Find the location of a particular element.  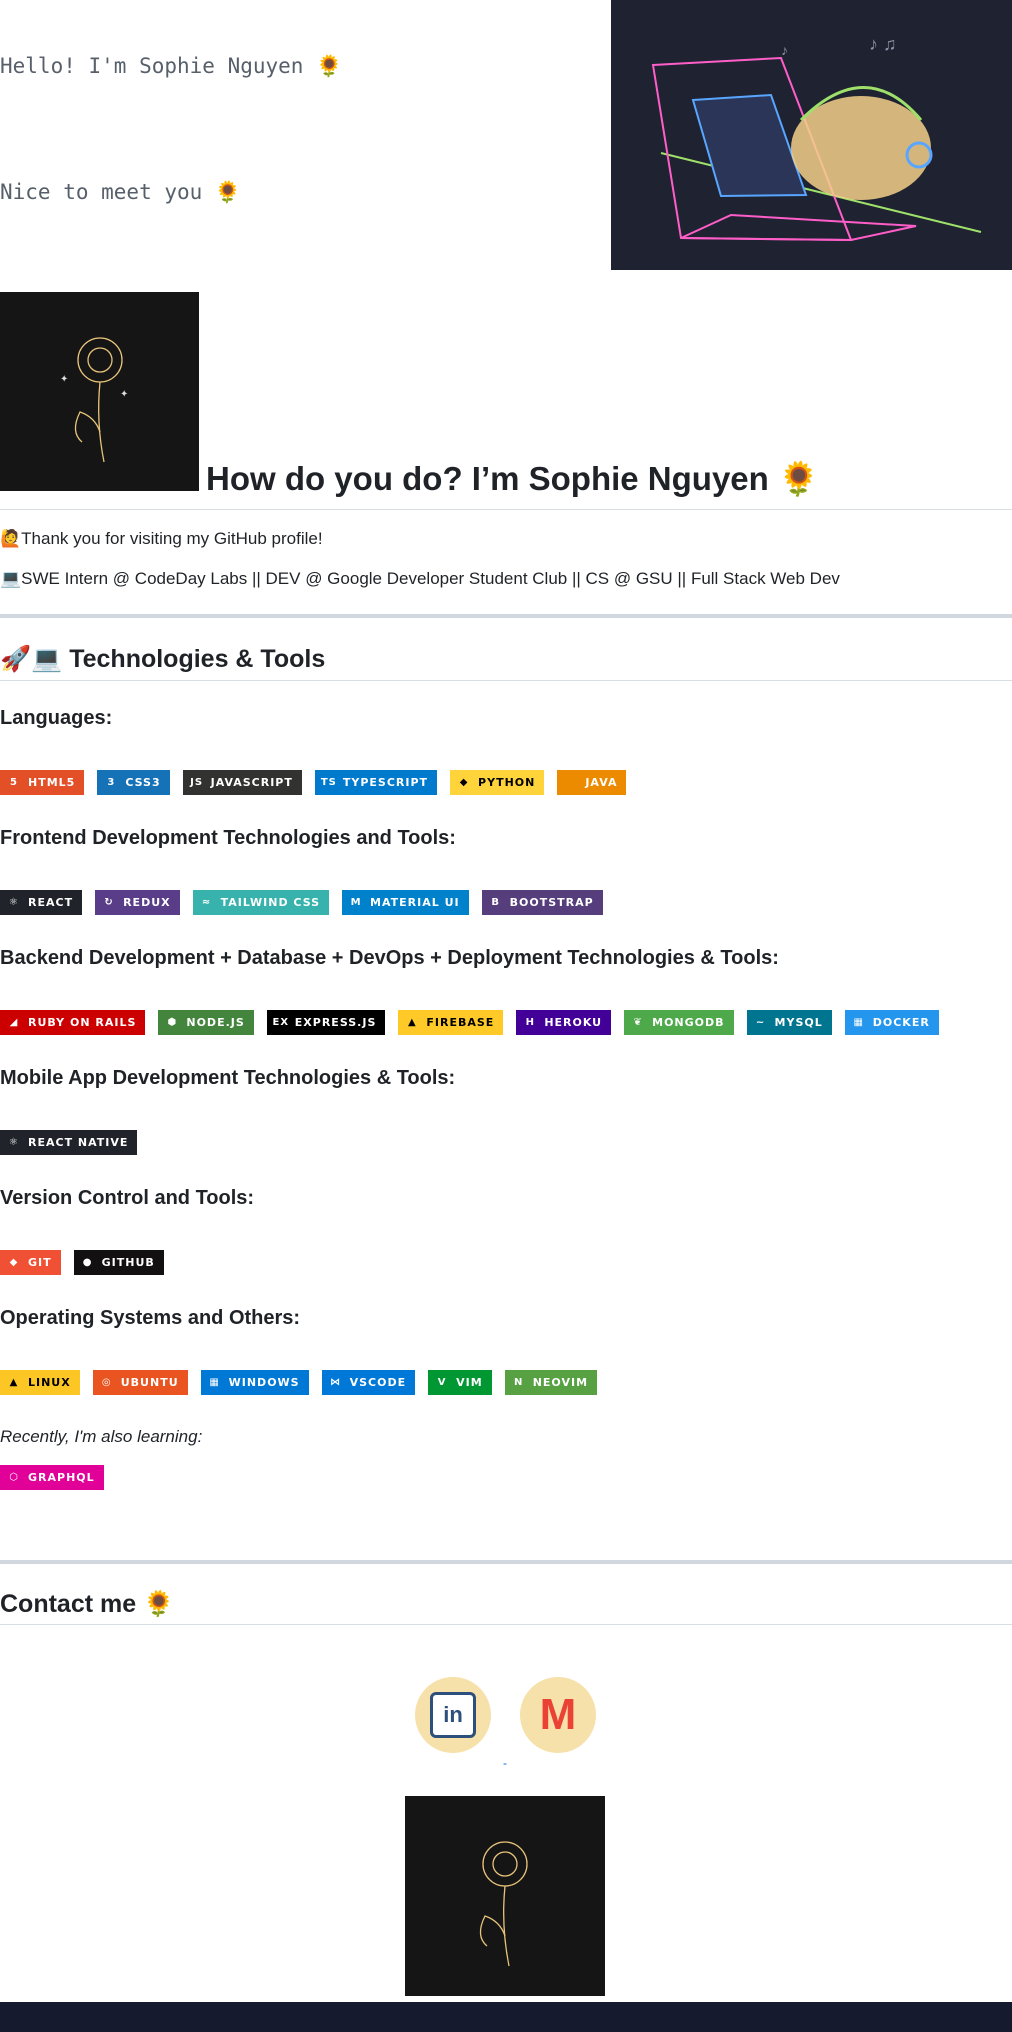

badge-label: PYTHON is located at coordinates (507, 782).